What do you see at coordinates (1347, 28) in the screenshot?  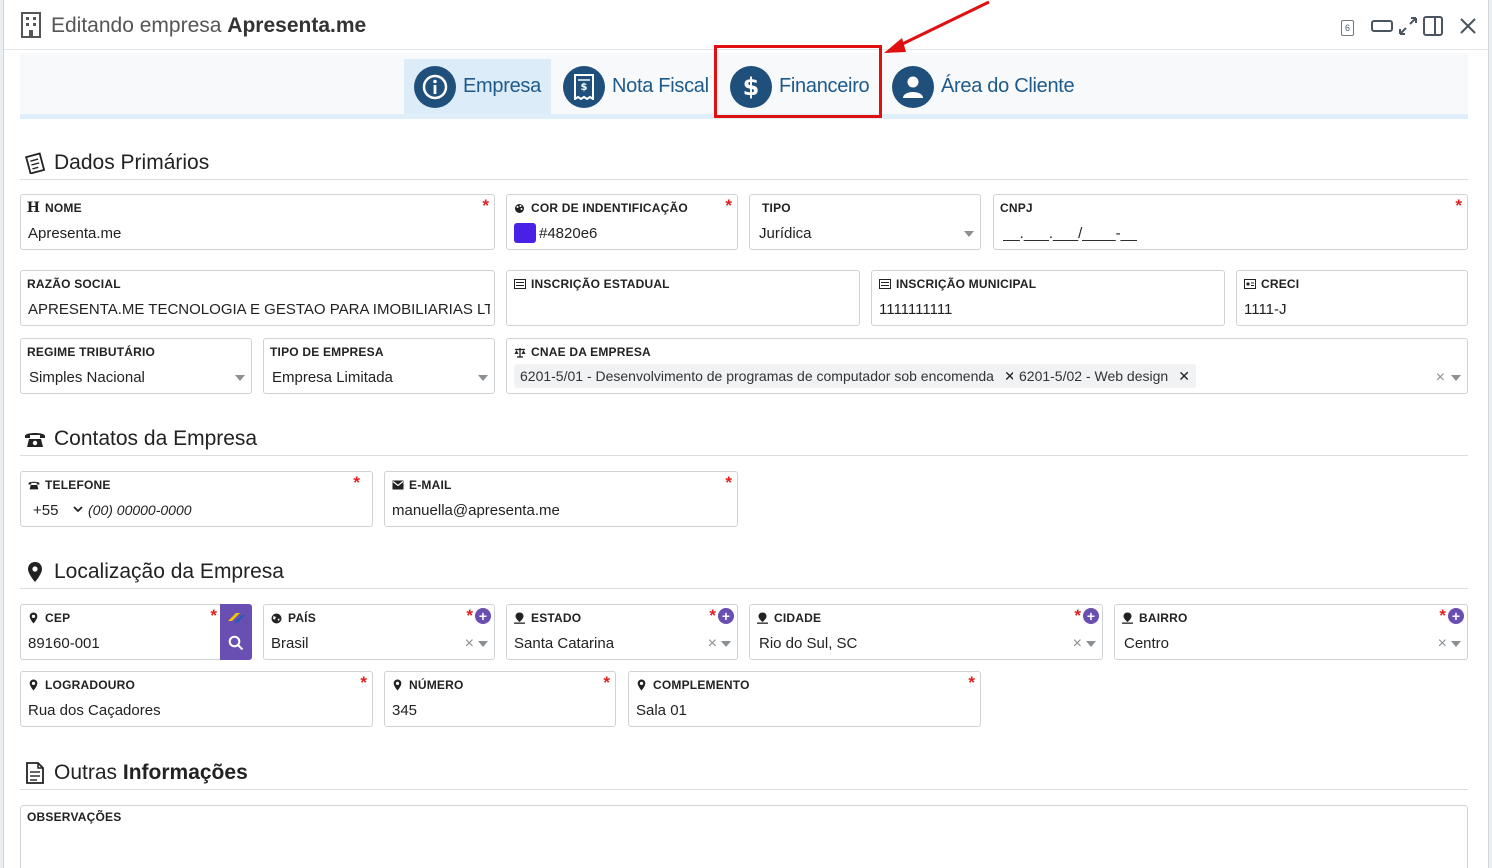 I see `window-count-badge: 6` at bounding box center [1347, 28].